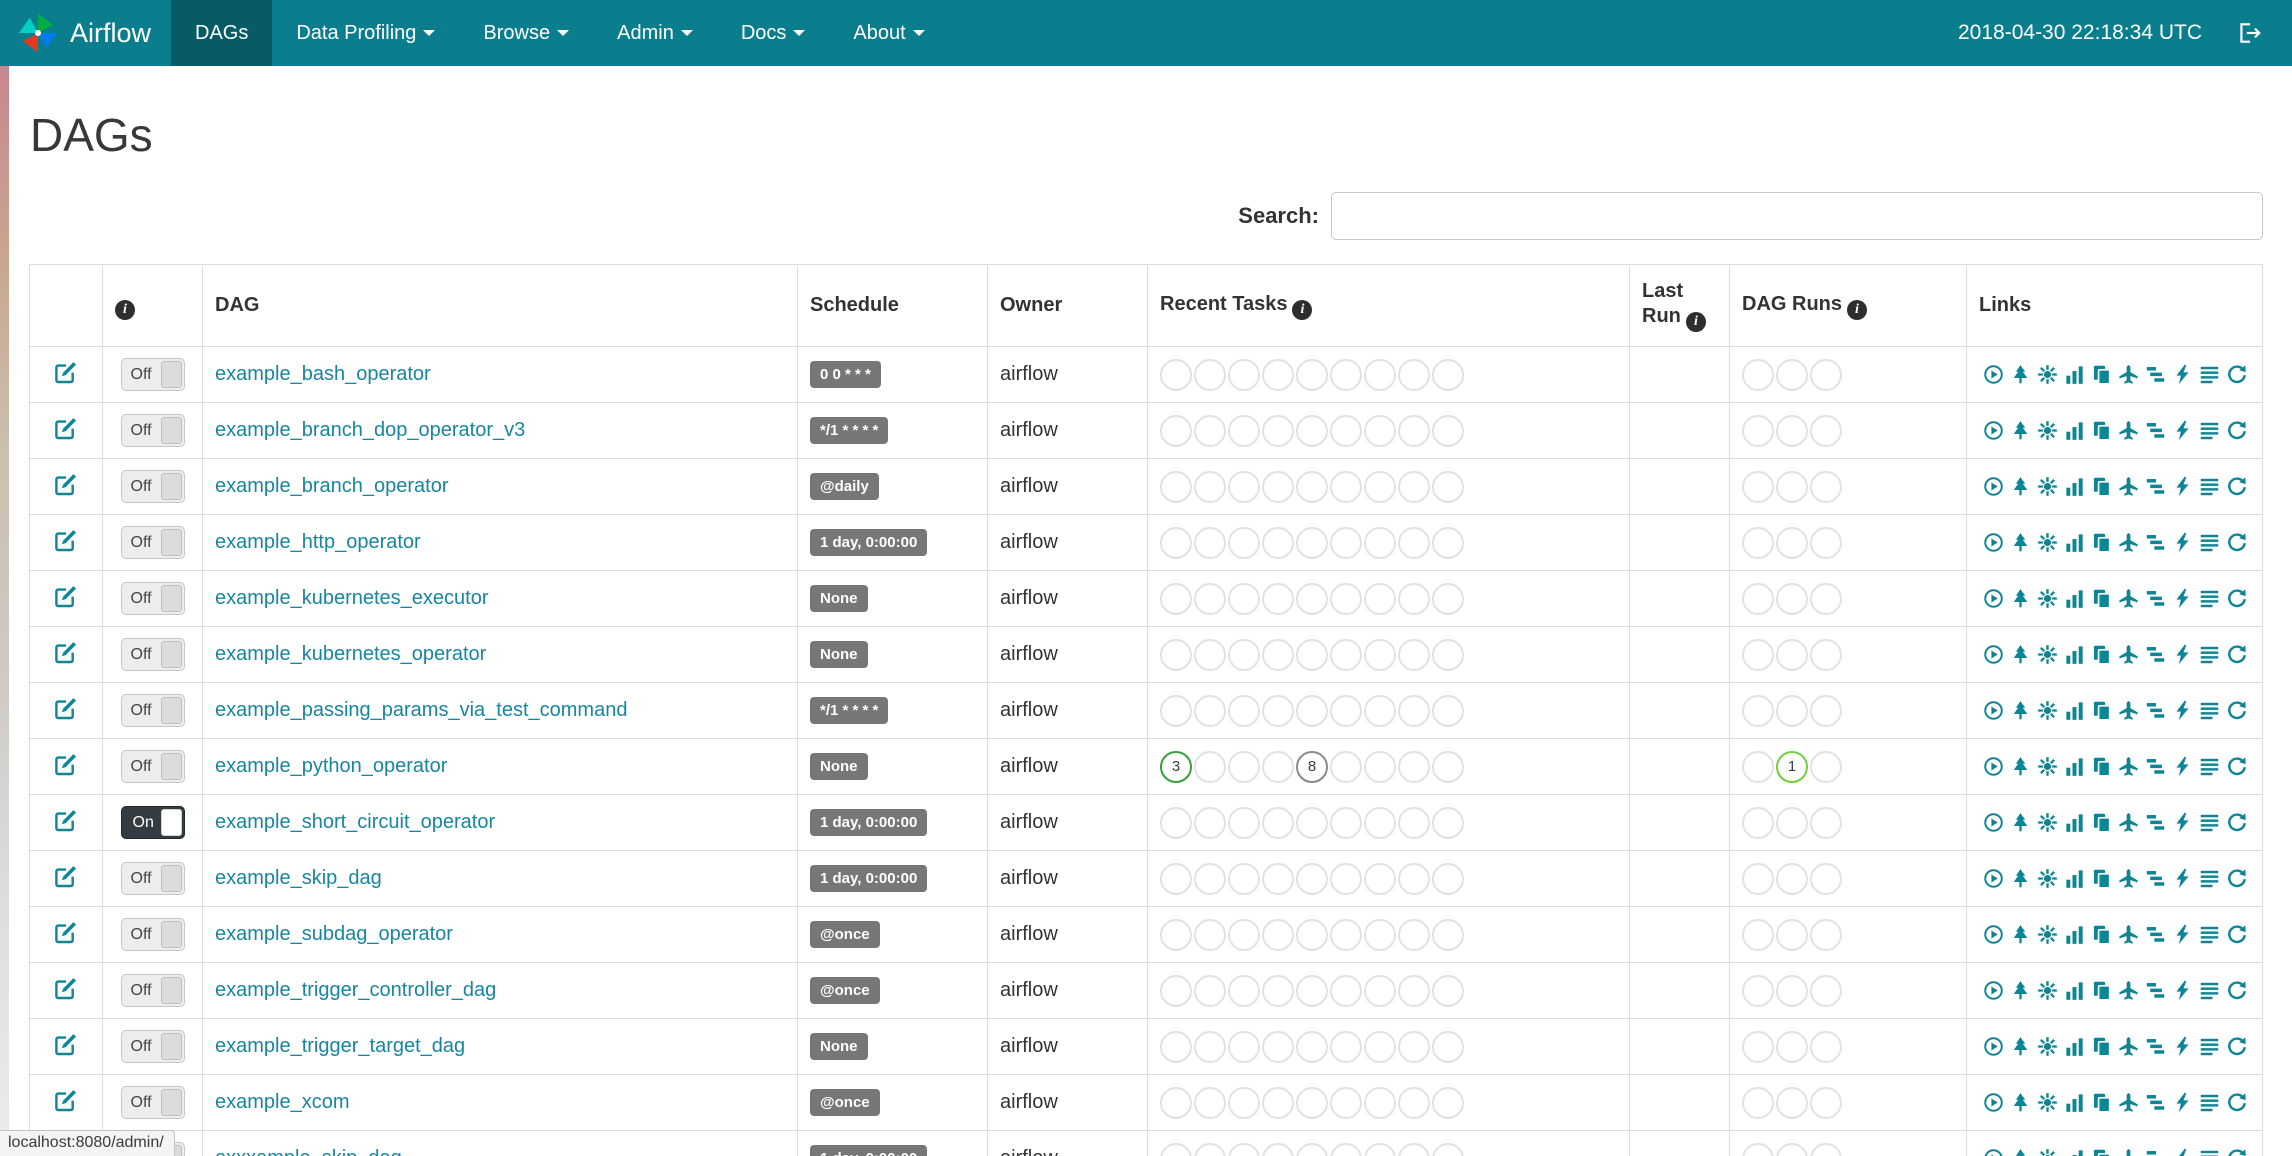  I want to click on recent-task-circle: 8, so click(1312, 766).